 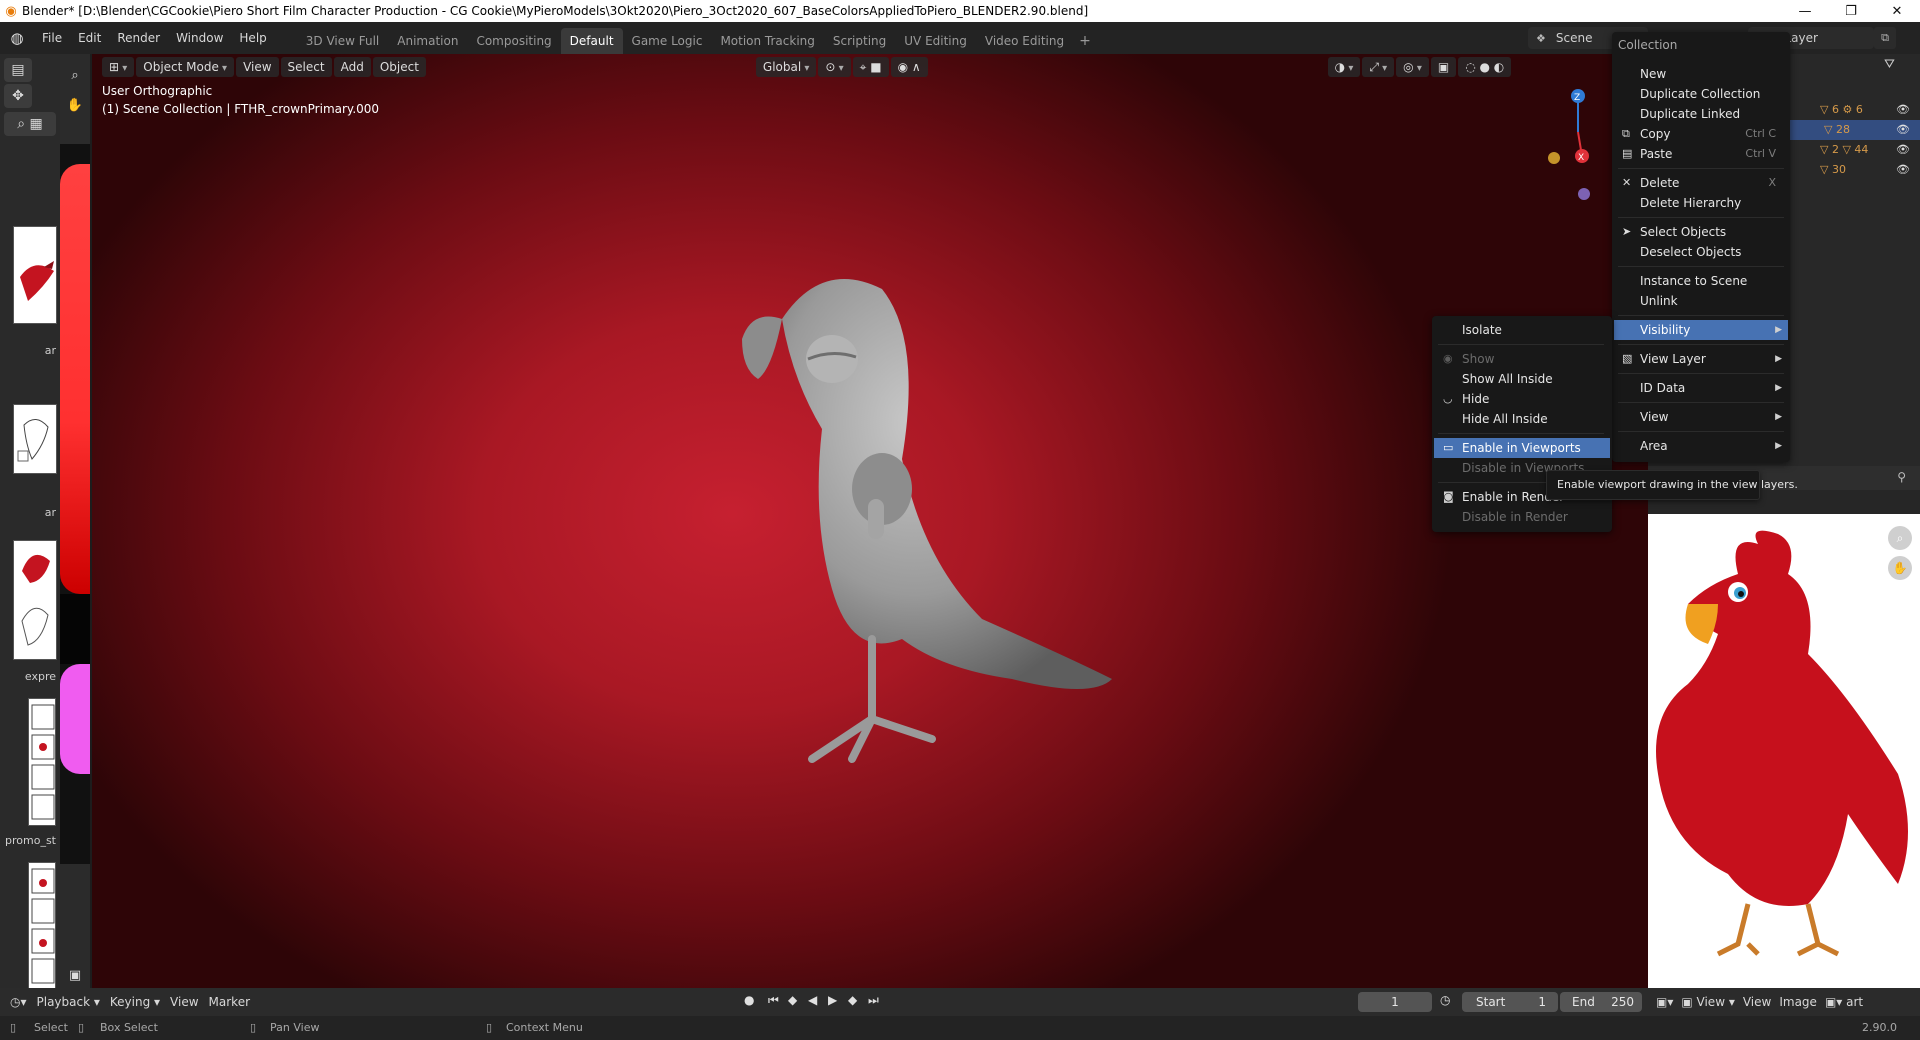 What do you see at coordinates (1412, 67) in the screenshot?
I see `overlay-icon: ◎` at bounding box center [1412, 67].